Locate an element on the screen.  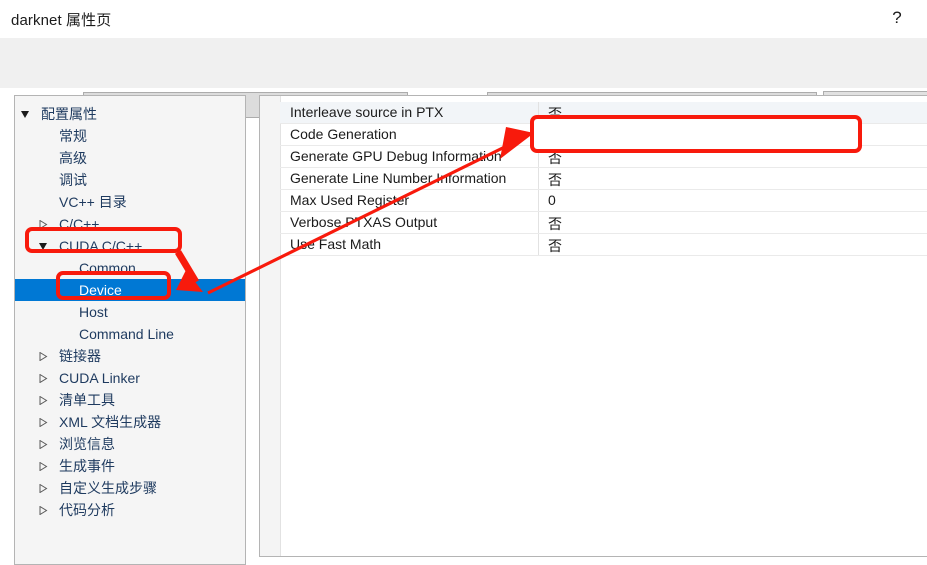
page-title: darknet 属性页 is located at coordinates (61, 20).